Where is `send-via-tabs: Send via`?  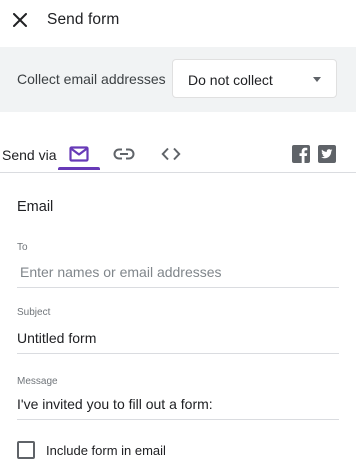 send-via-tabs: Send via is located at coordinates (178, 151).